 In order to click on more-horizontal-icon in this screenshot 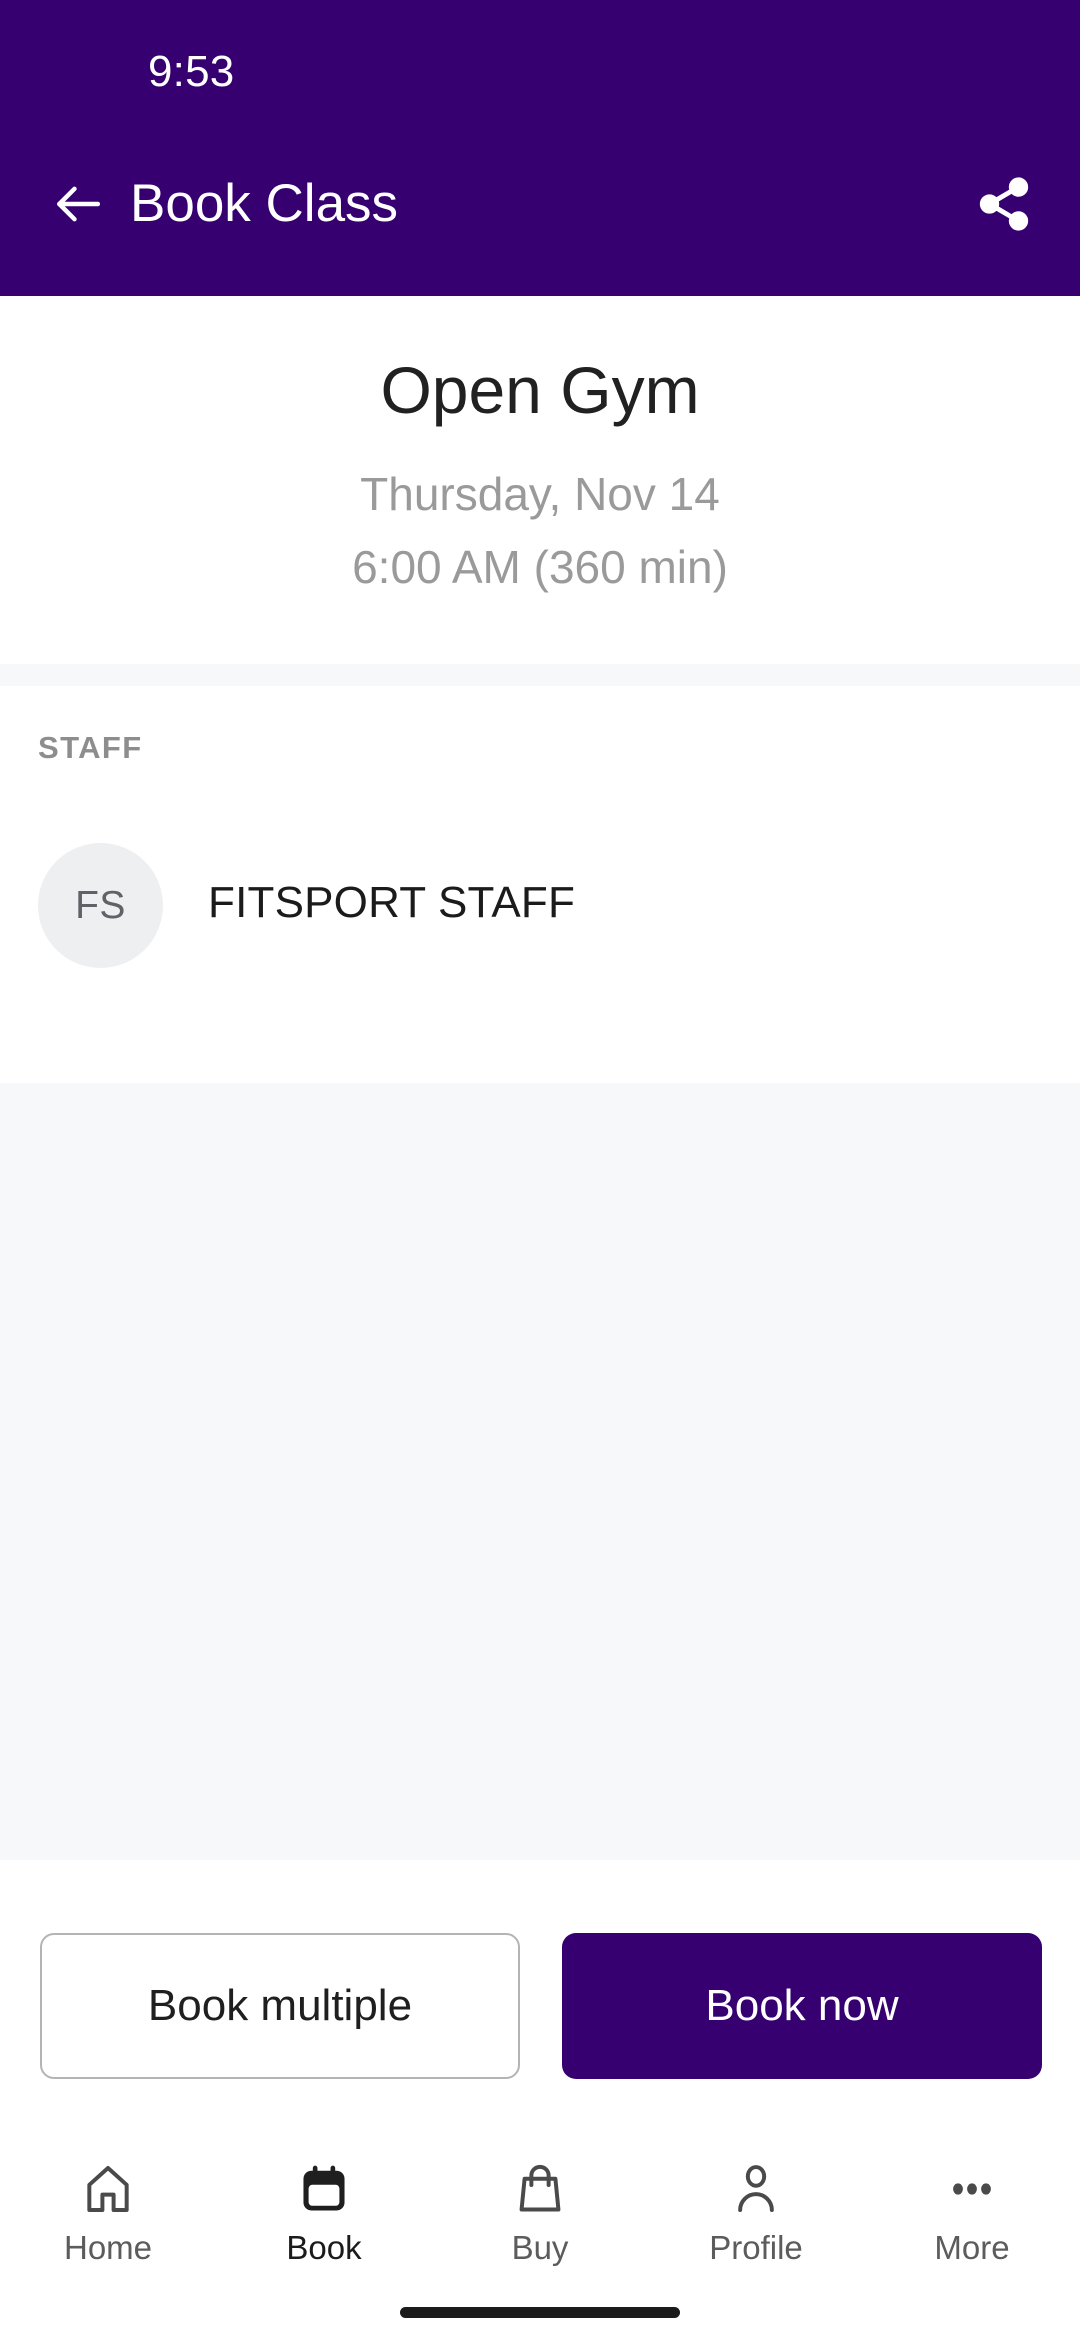, I will do `click(972, 2189)`.